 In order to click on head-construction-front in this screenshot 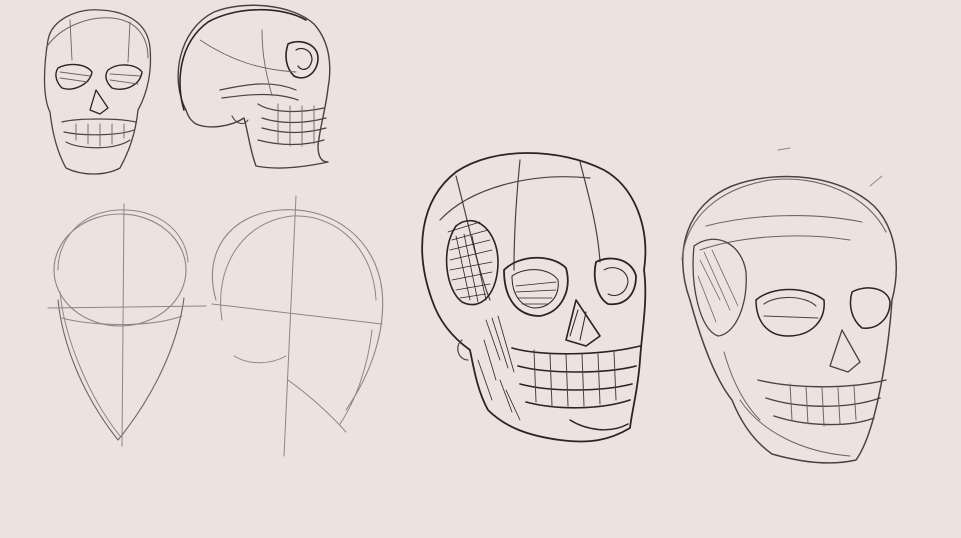, I will do `click(127, 325)`.